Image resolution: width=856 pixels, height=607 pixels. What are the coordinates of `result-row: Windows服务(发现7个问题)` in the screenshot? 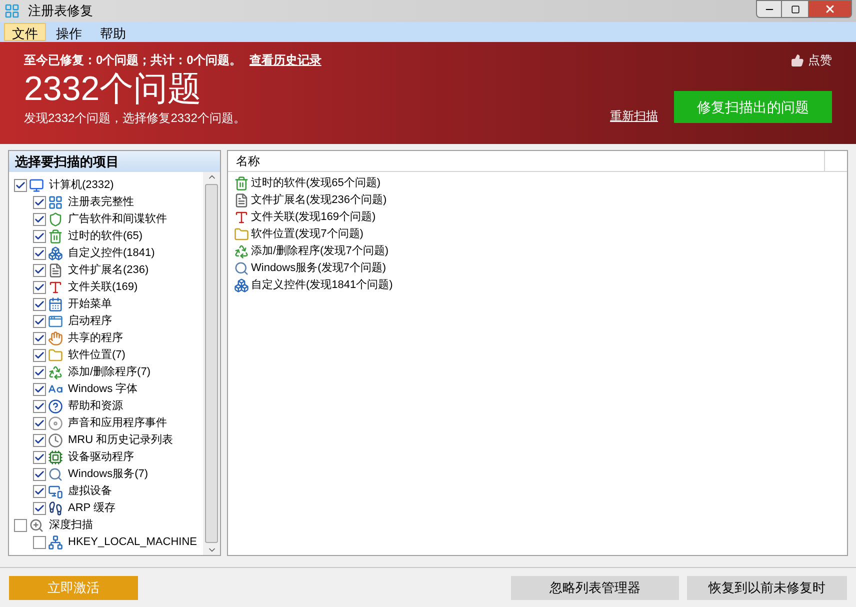 It's located at (318, 268).